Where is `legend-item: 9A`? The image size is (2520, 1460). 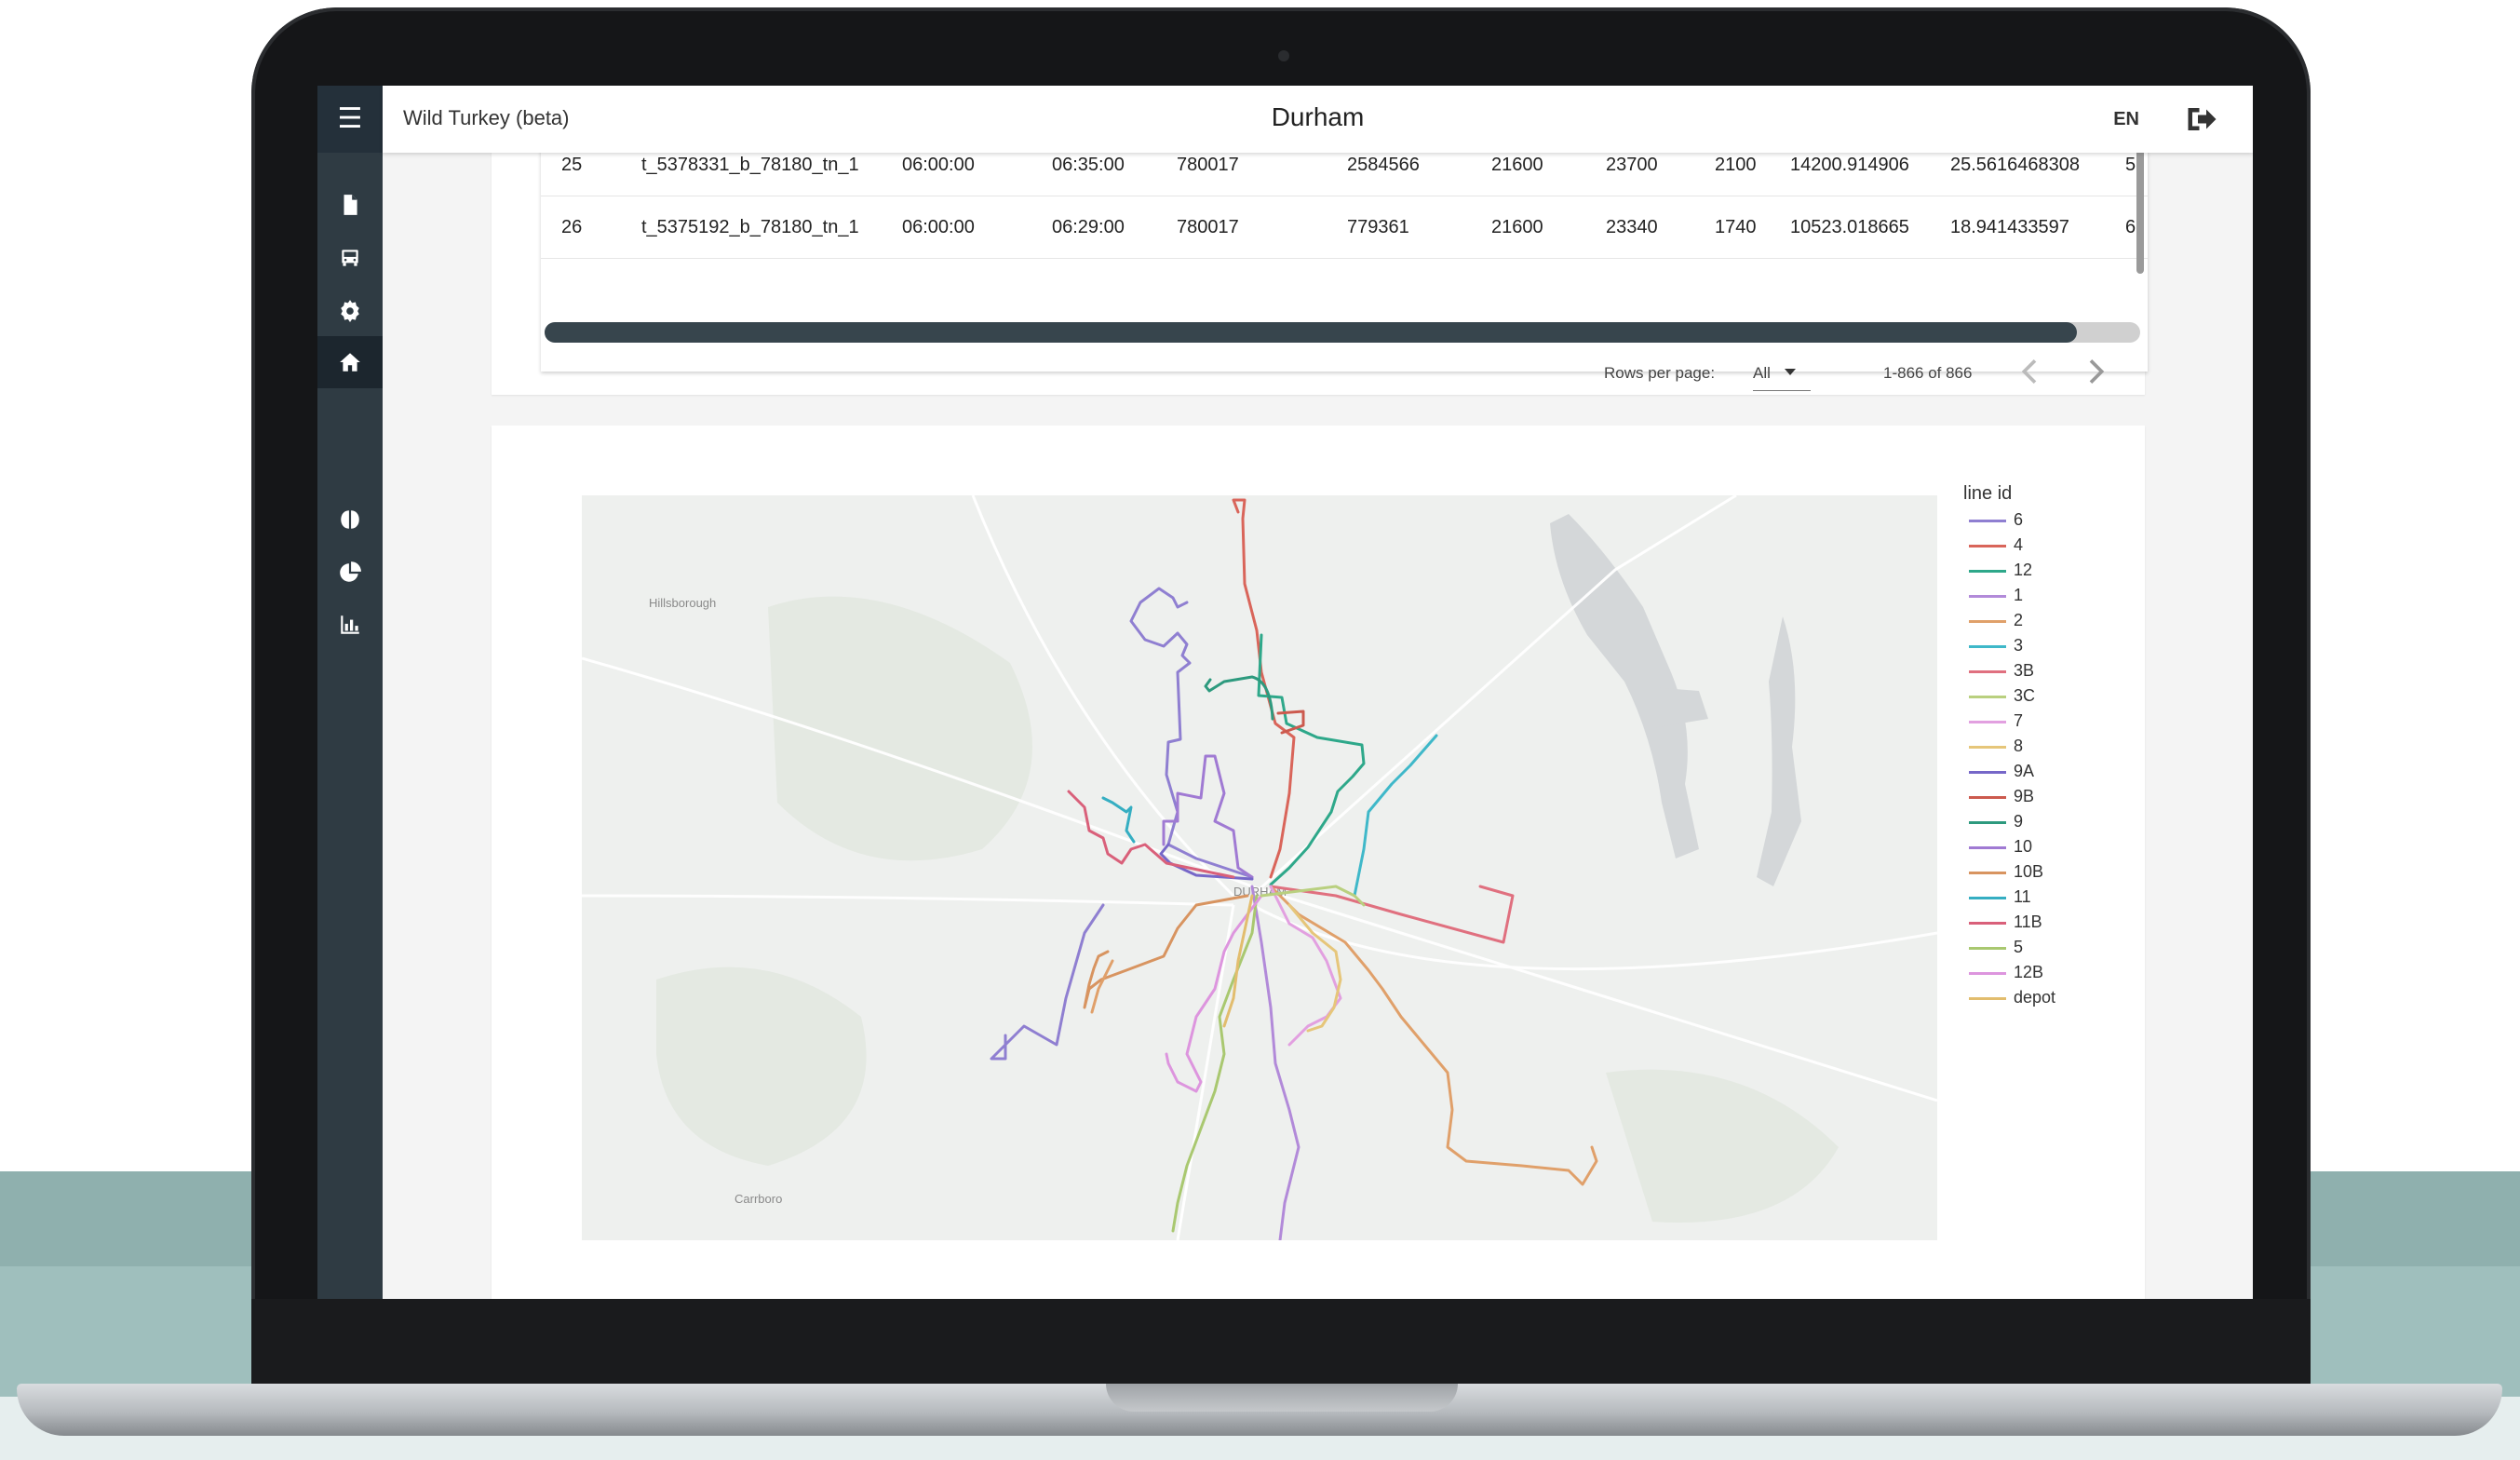 legend-item: 9A is located at coordinates (1998, 773).